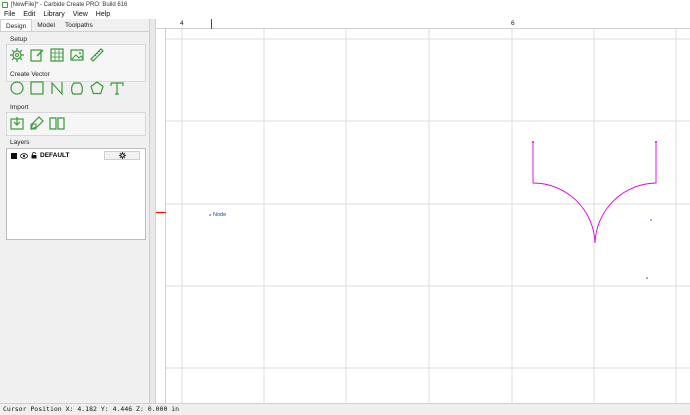 The image size is (690, 415). Describe the element at coordinates (17, 123) in the screenshot. I see `import-icon` at that location.